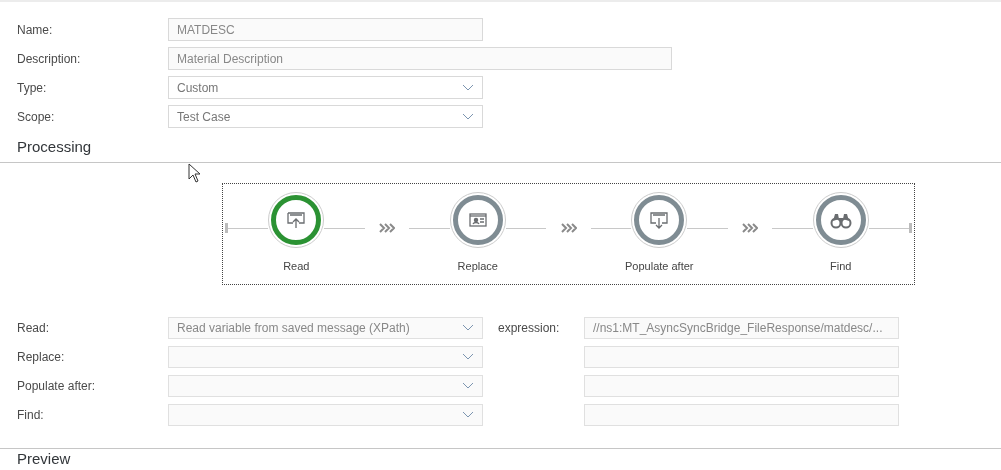  Describe the element at coordinates (325, 87) in the screenshot. I see `dropdown: Custom` at that location.